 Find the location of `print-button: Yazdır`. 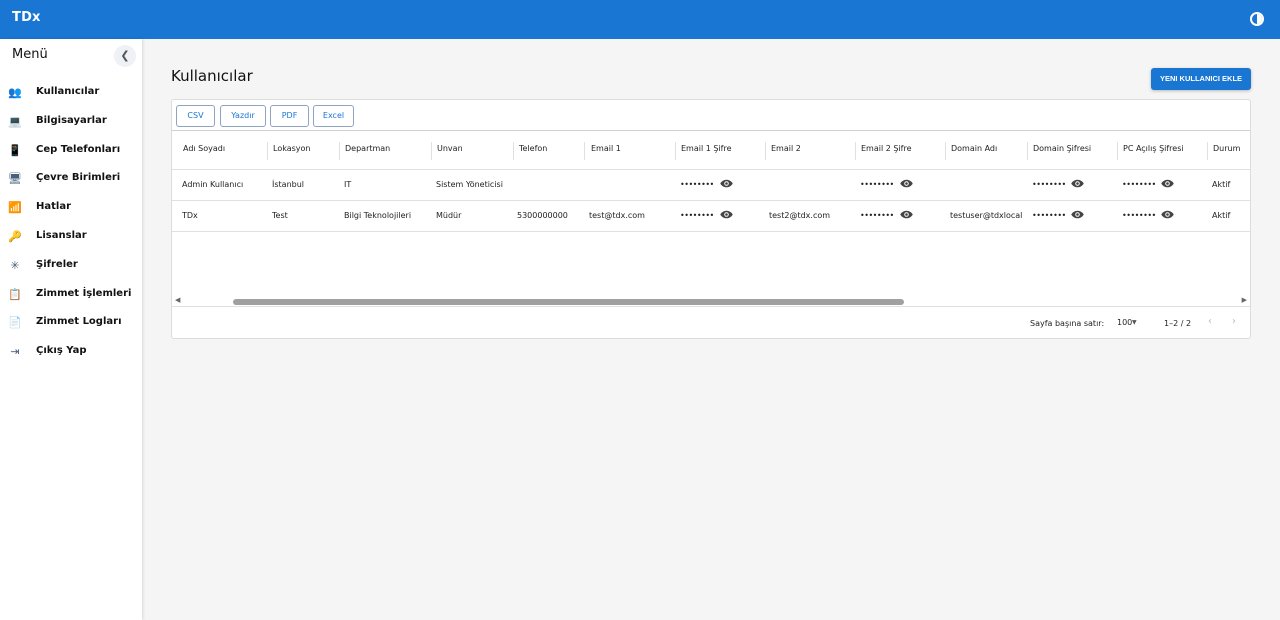

print-button: Yazdır is located at coordinates (243, 116).